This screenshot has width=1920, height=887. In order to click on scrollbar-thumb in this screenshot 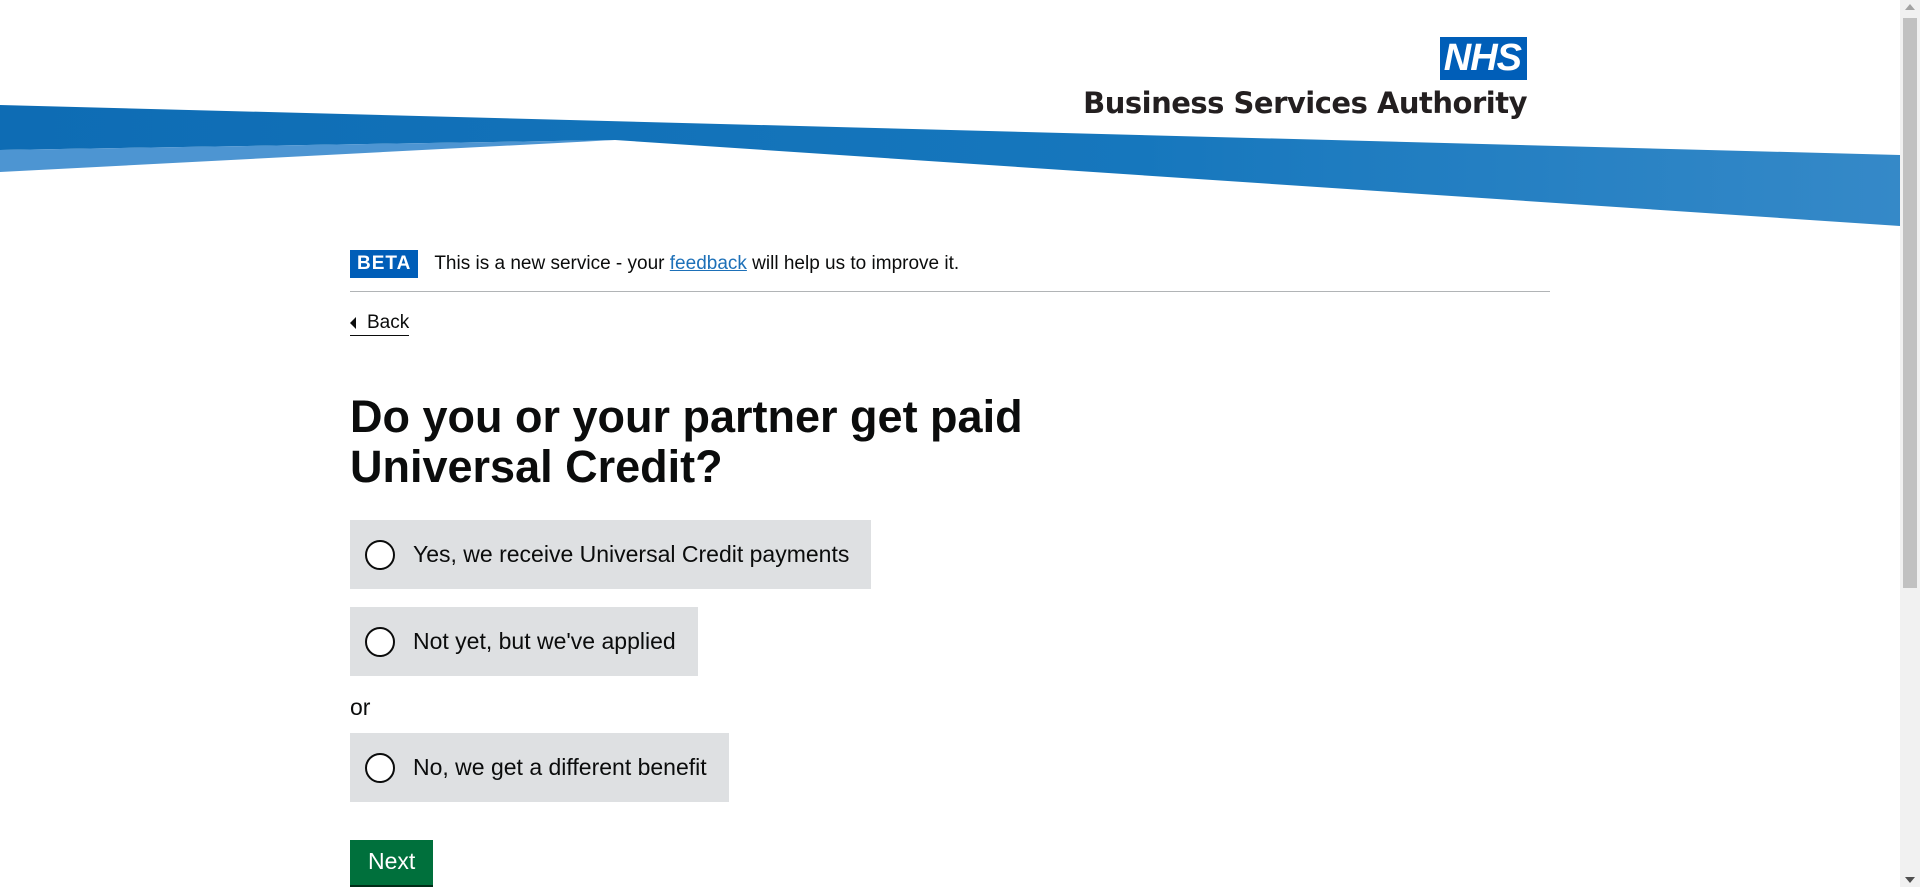, I will do `click(1910, 303)`.